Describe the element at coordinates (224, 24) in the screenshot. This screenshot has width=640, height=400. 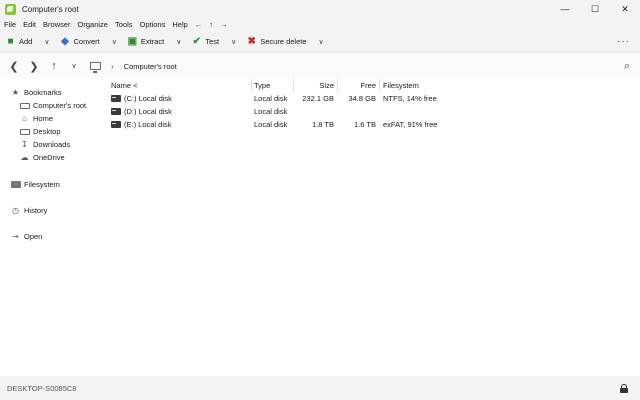
I see `menu-forward-icon: →` at that location.